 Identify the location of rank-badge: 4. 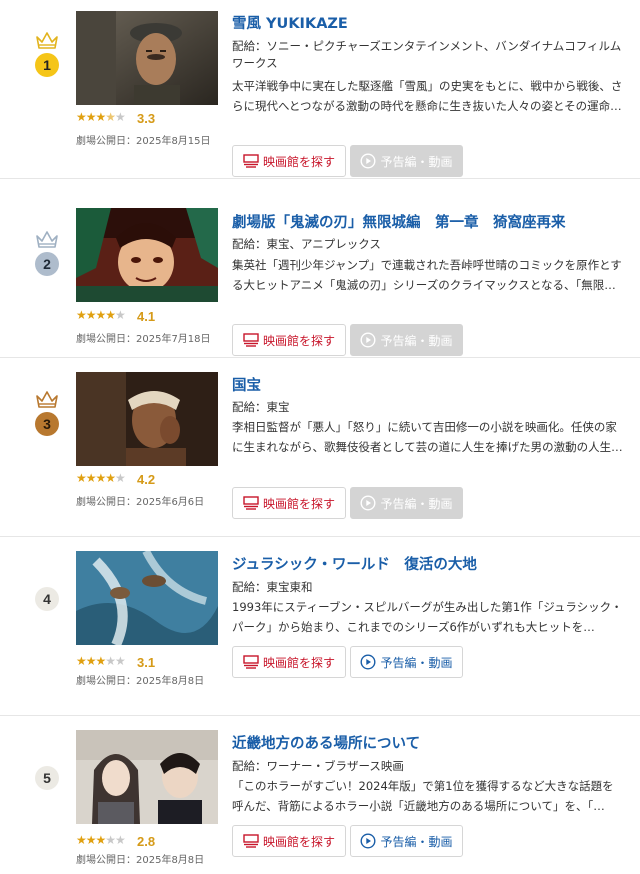
(47, 599).